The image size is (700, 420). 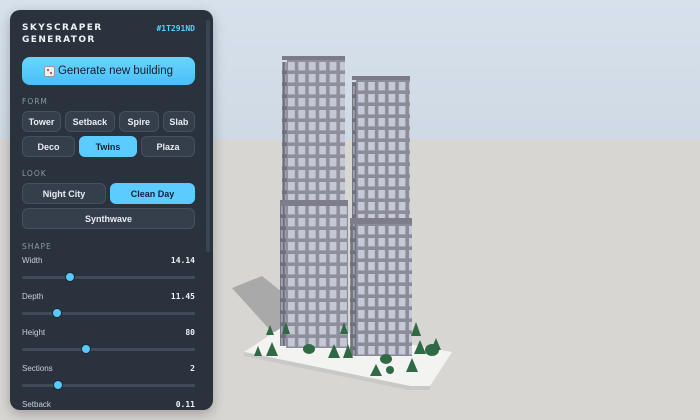 I want to click on sections-slider-value: 2, so click(x=192, y=368).